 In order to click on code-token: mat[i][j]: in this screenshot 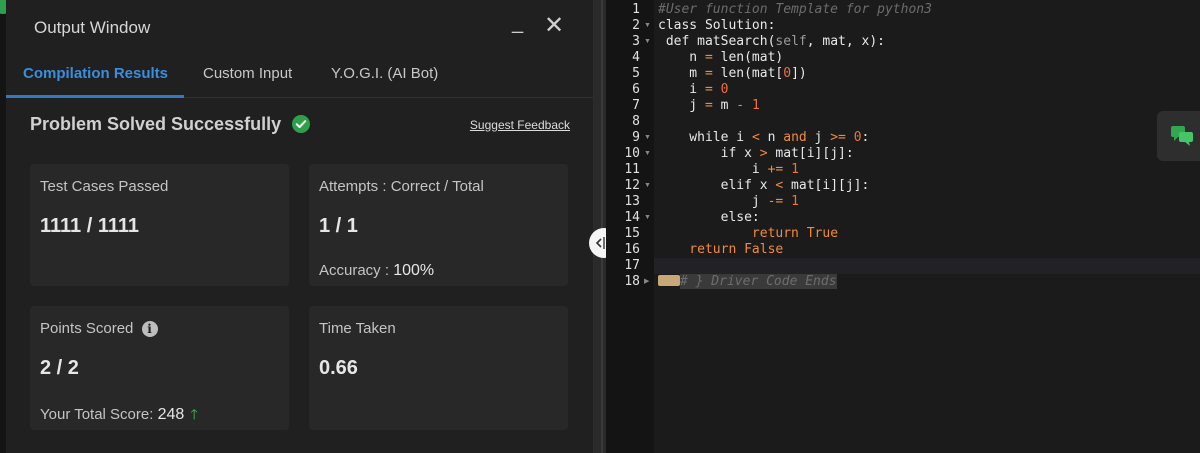, I will do `click(810, 153)`.